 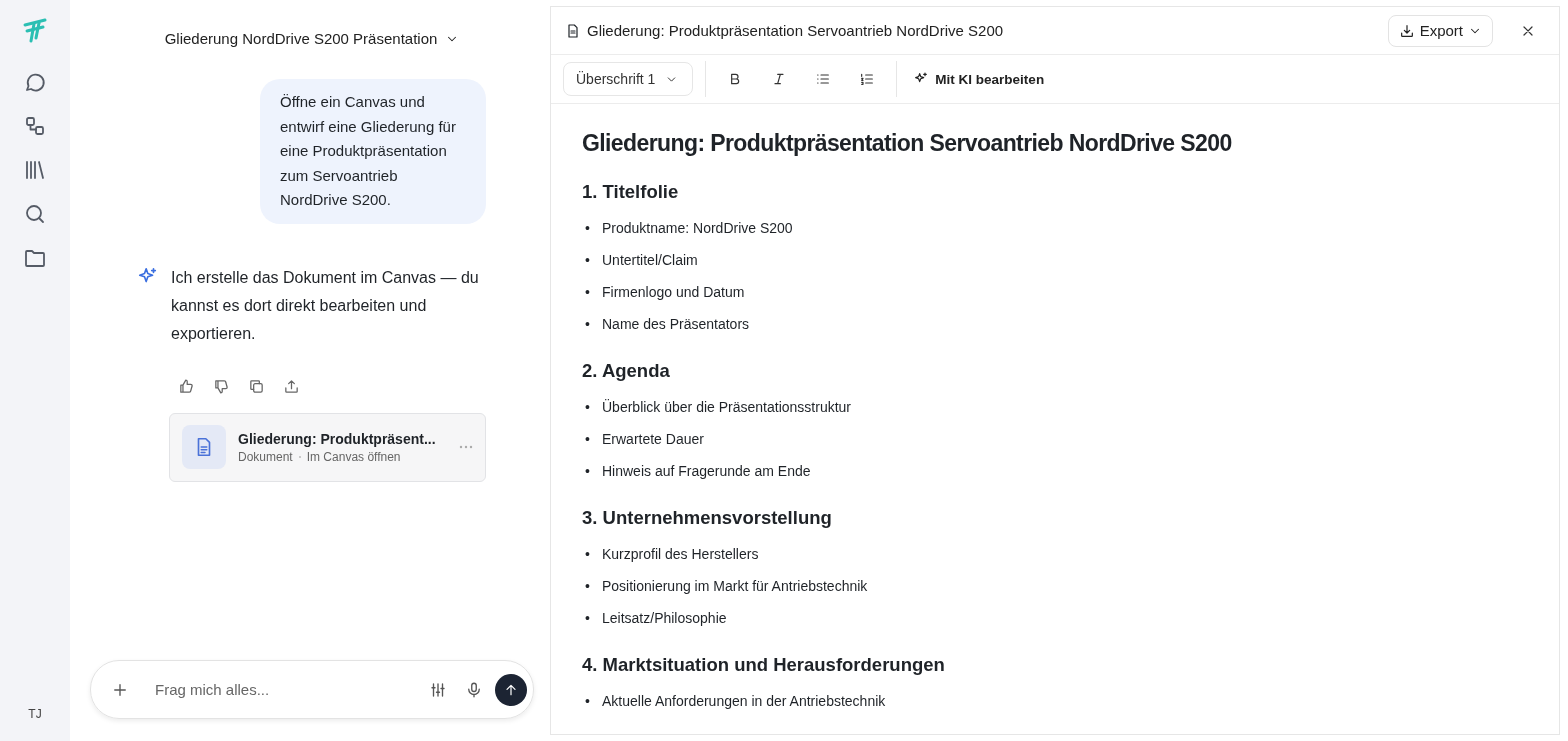 I want to click on microphone-icon, so click(x=474, y=689).